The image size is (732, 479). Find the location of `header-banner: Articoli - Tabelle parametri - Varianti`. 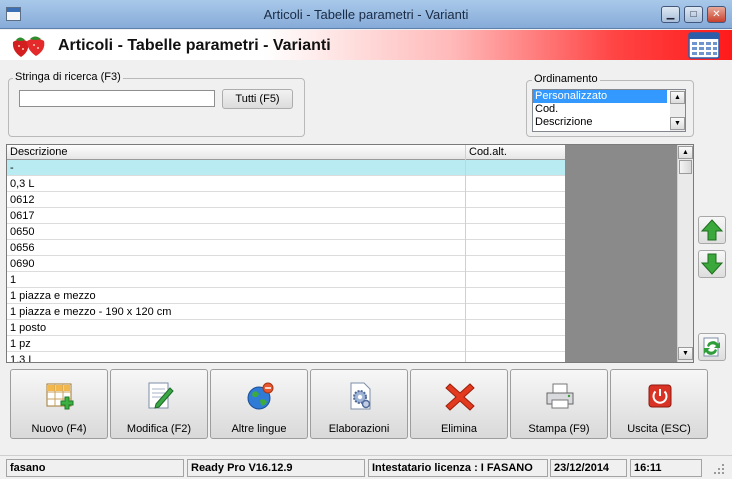

header-banner: Articoli - Tabelle parametri - Varianti is located at coordinates (366, 45).